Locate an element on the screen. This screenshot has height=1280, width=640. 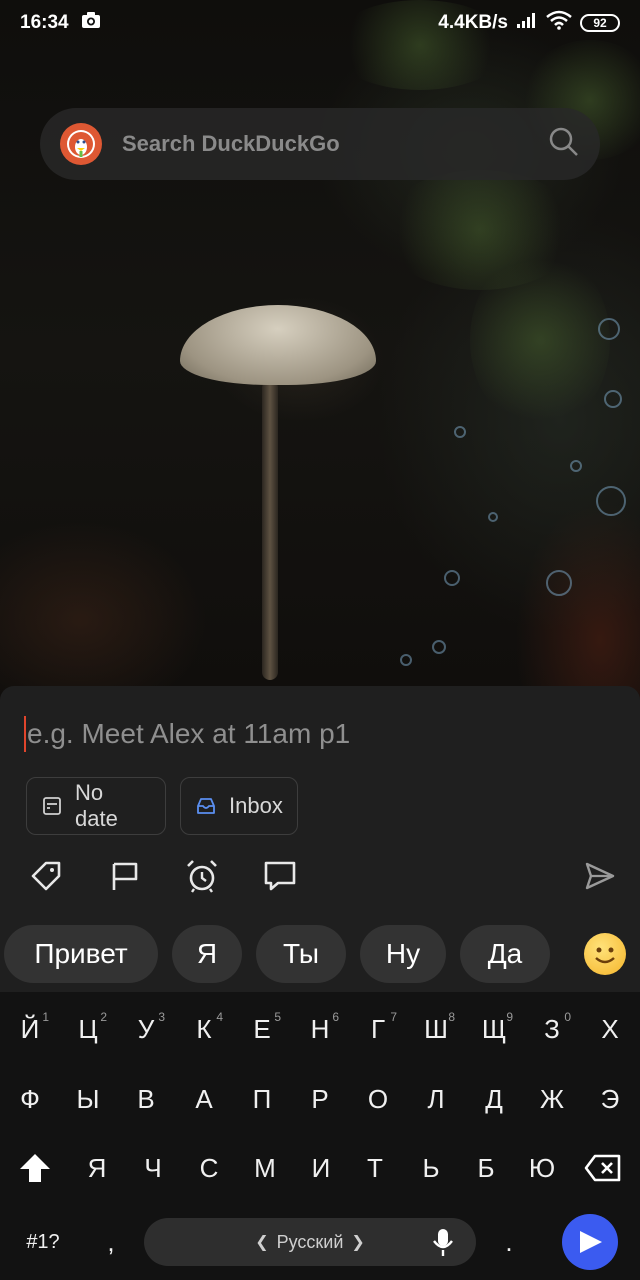
flag-icon is located at coordinates (124, 876).